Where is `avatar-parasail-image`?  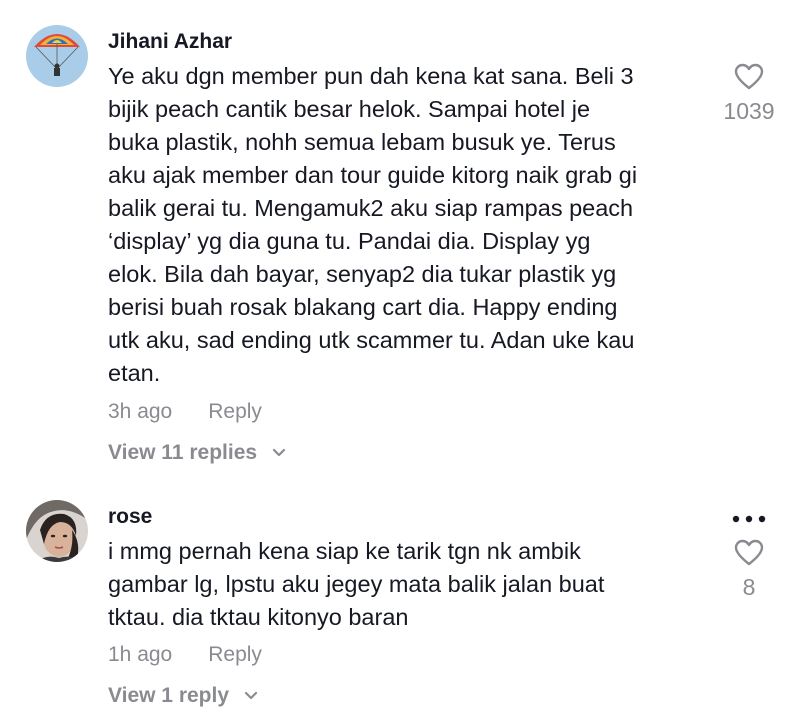 avatar-parasail-image is located at coordinates (57, 56).